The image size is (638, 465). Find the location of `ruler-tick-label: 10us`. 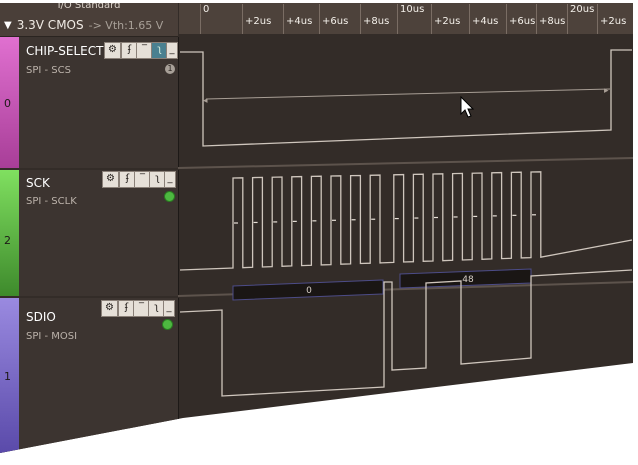

ruler-tick-label: 10us is located at coordinates (412, 9).